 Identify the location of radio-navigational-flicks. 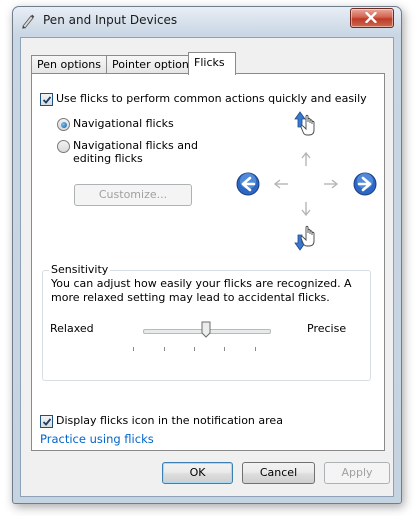
(63, 124).